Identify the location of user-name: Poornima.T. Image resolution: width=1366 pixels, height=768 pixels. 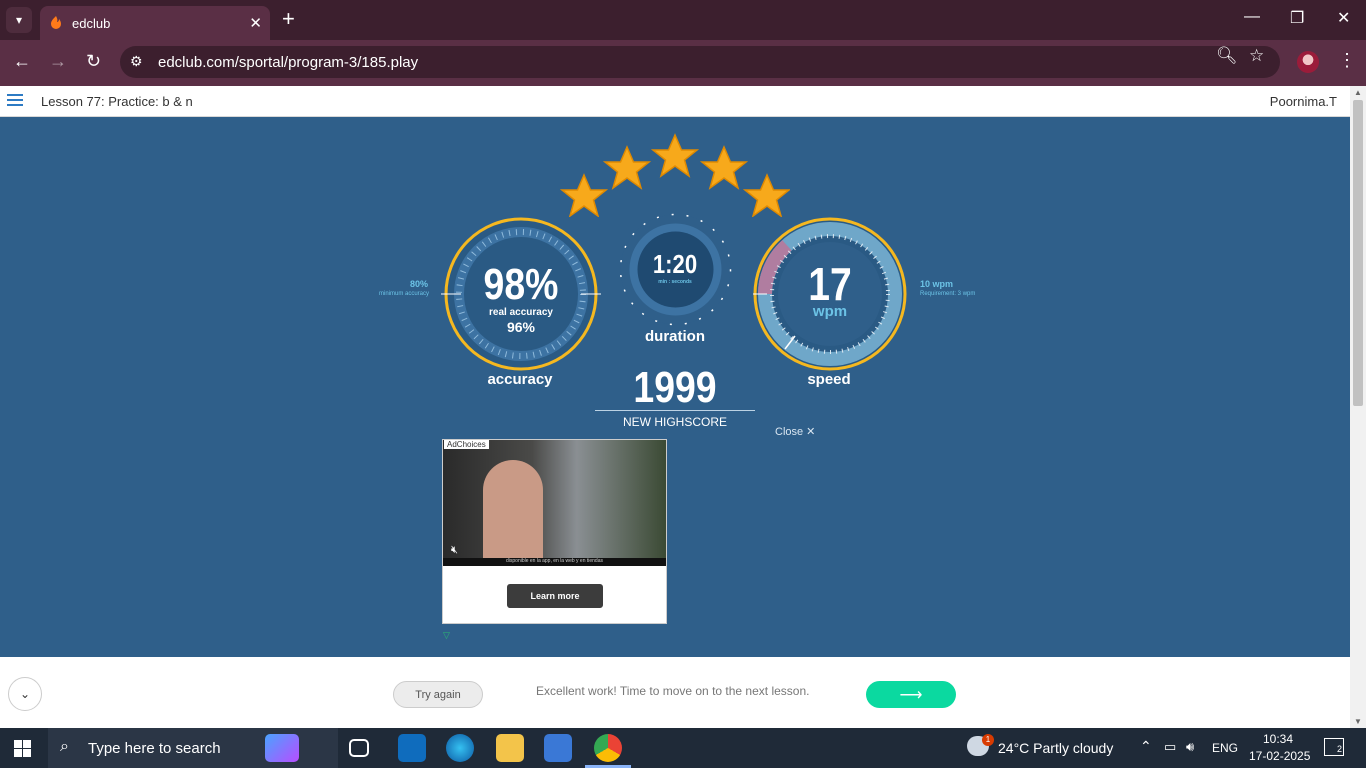
(1303, 101).